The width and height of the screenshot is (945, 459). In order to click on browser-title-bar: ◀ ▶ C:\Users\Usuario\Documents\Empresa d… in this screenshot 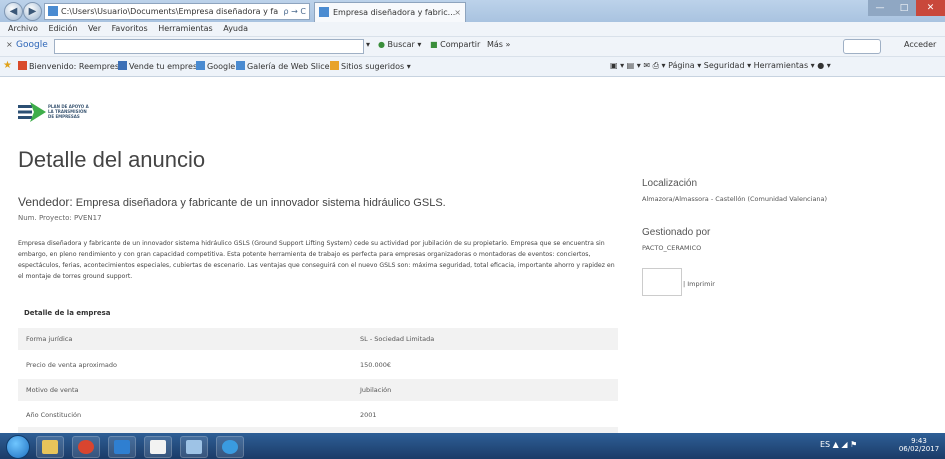, I will do `click(472, 11)`.